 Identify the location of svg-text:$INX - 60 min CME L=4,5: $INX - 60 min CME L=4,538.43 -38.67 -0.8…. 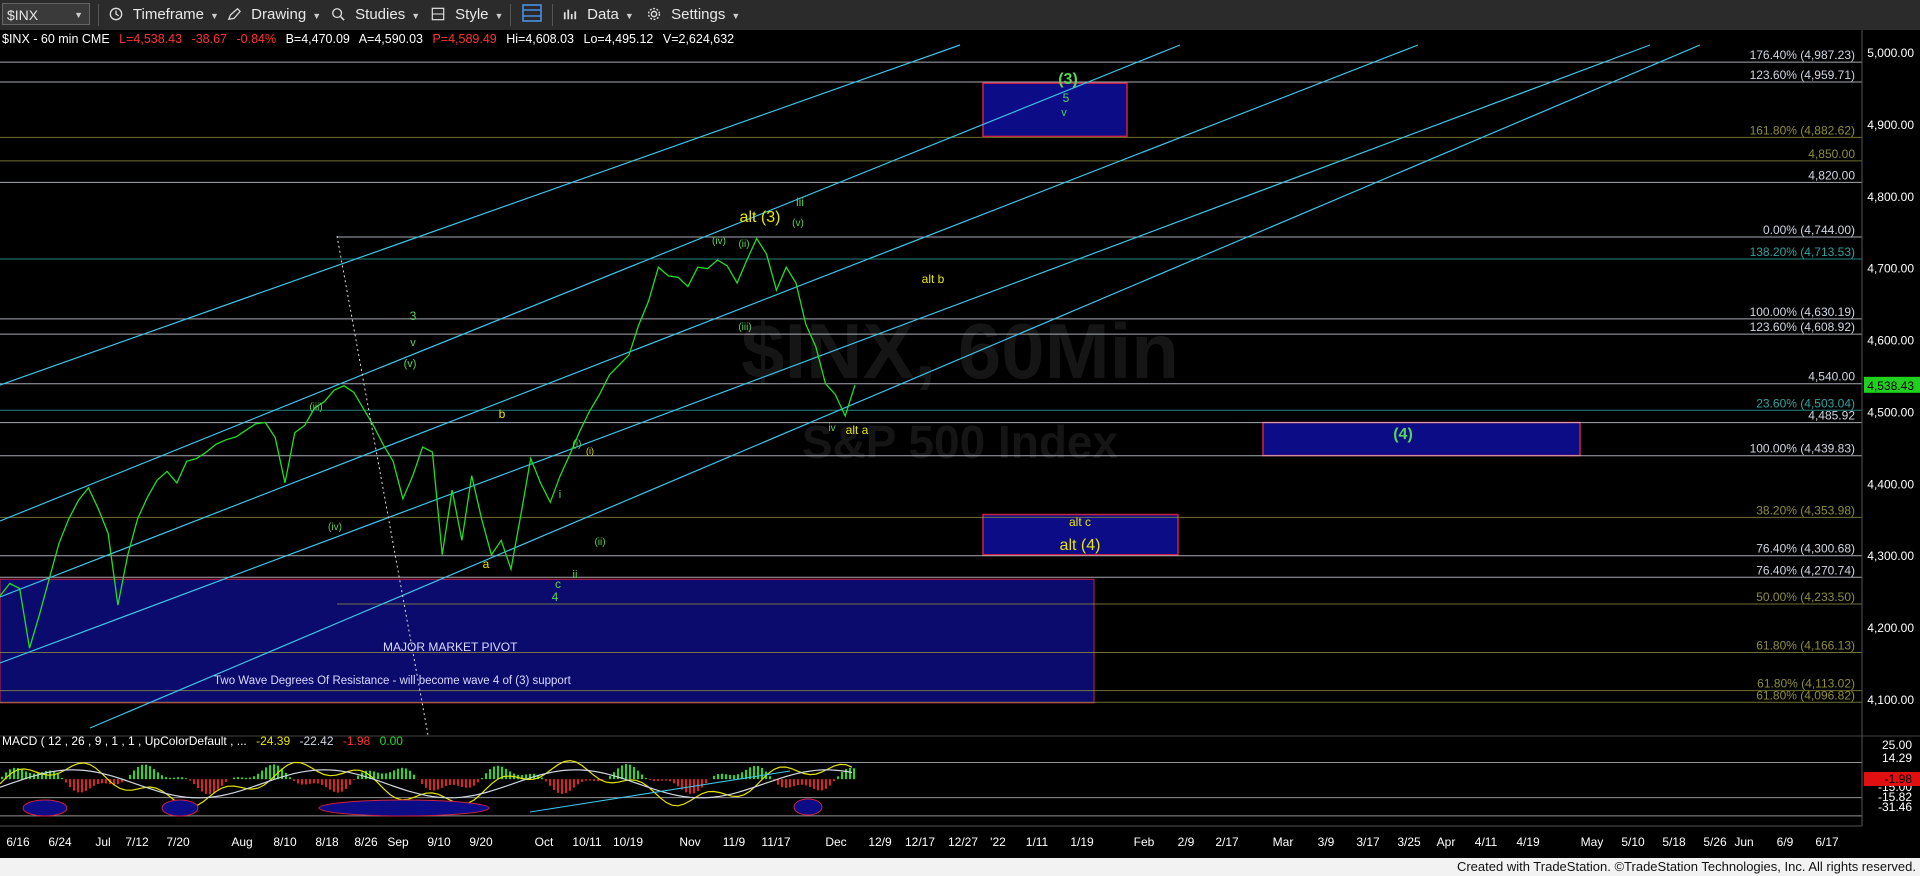
(368, 39).